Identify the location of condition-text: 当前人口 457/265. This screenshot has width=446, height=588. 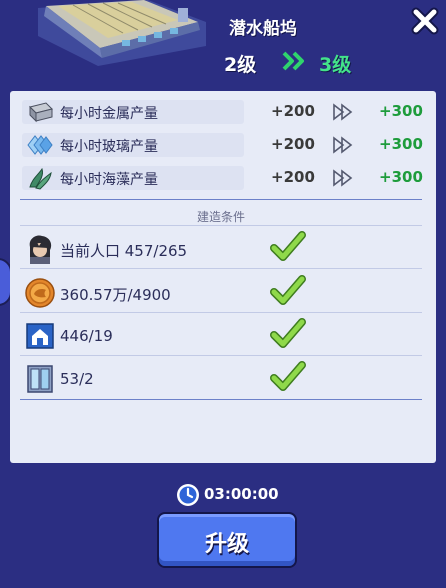
(124, 251).